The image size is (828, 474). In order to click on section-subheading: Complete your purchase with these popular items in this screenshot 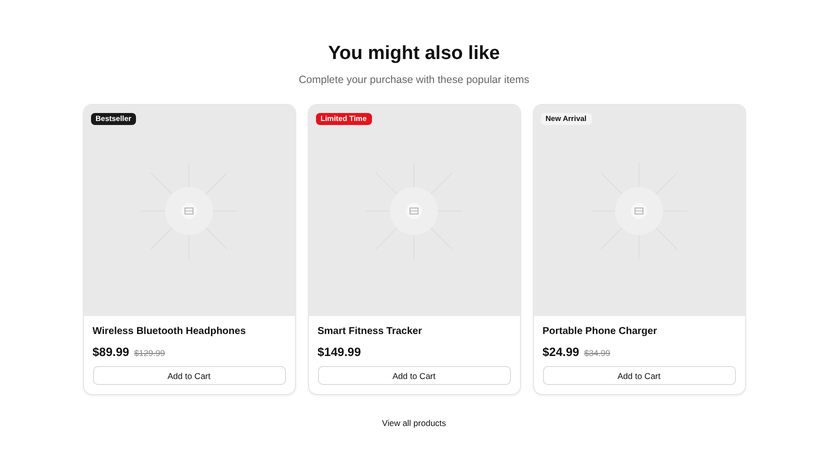, I will do `click(414, 80)`.